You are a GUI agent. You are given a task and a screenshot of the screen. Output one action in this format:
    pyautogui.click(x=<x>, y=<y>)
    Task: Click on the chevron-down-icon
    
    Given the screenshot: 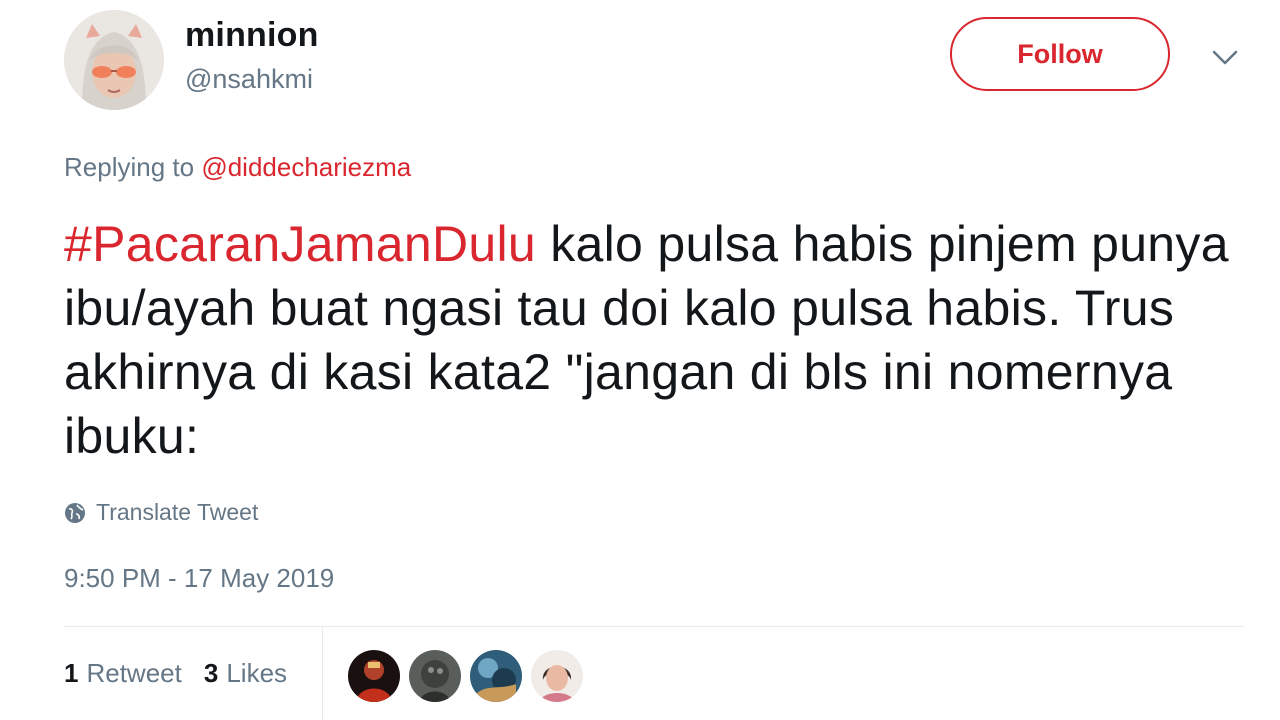 What is the action you would take?
    pyautogui.click(x=1225, y=57)
    